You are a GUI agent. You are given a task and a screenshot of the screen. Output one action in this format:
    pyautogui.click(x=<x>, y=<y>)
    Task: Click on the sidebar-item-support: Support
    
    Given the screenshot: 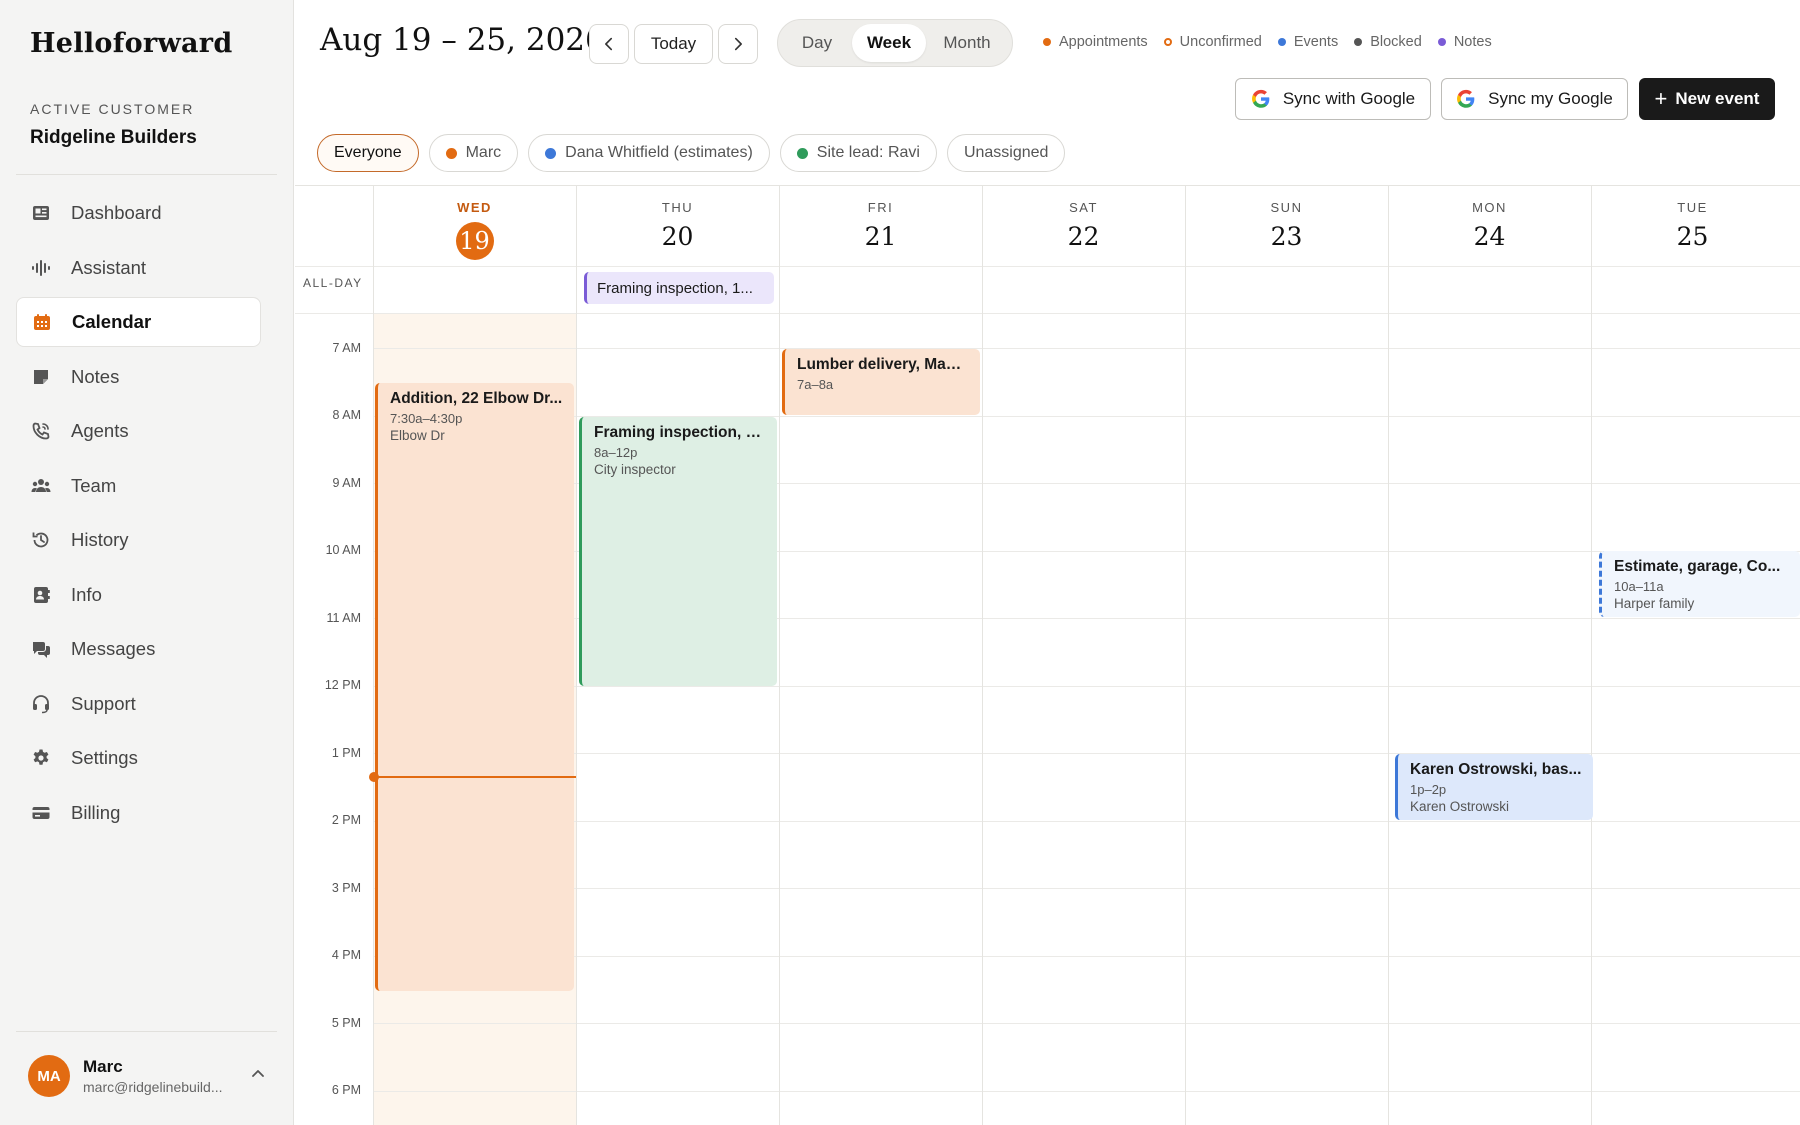 What is the action you would take?
    pyautogui.click(x=138, y=704)
    